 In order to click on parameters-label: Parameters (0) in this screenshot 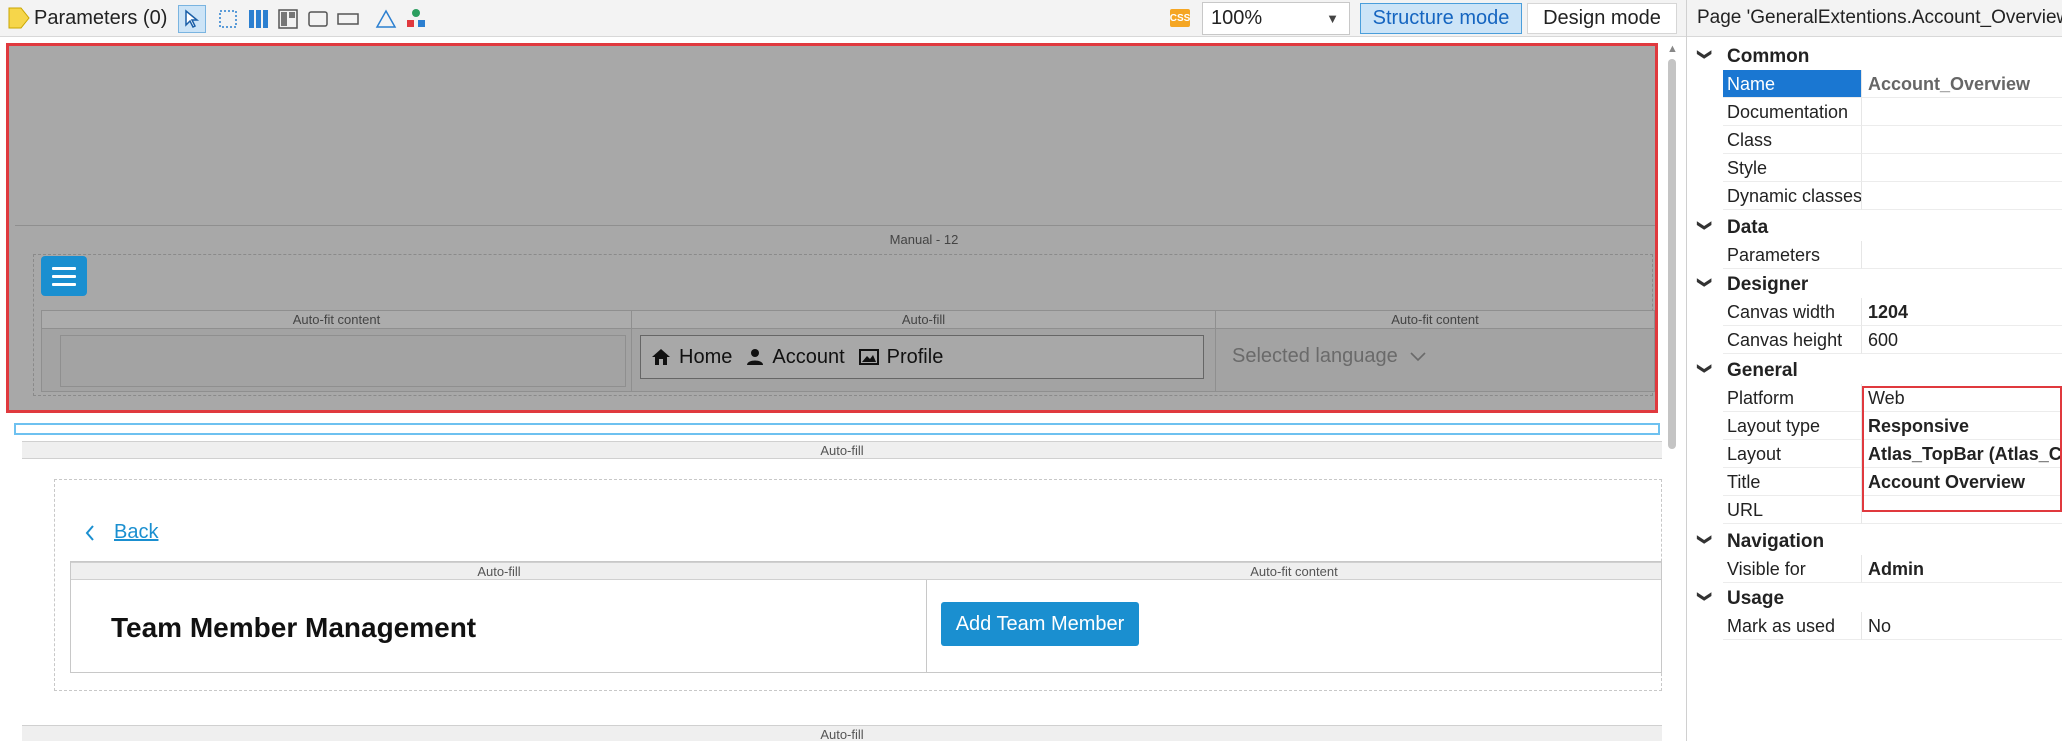, I will do `click(100, 18)`.